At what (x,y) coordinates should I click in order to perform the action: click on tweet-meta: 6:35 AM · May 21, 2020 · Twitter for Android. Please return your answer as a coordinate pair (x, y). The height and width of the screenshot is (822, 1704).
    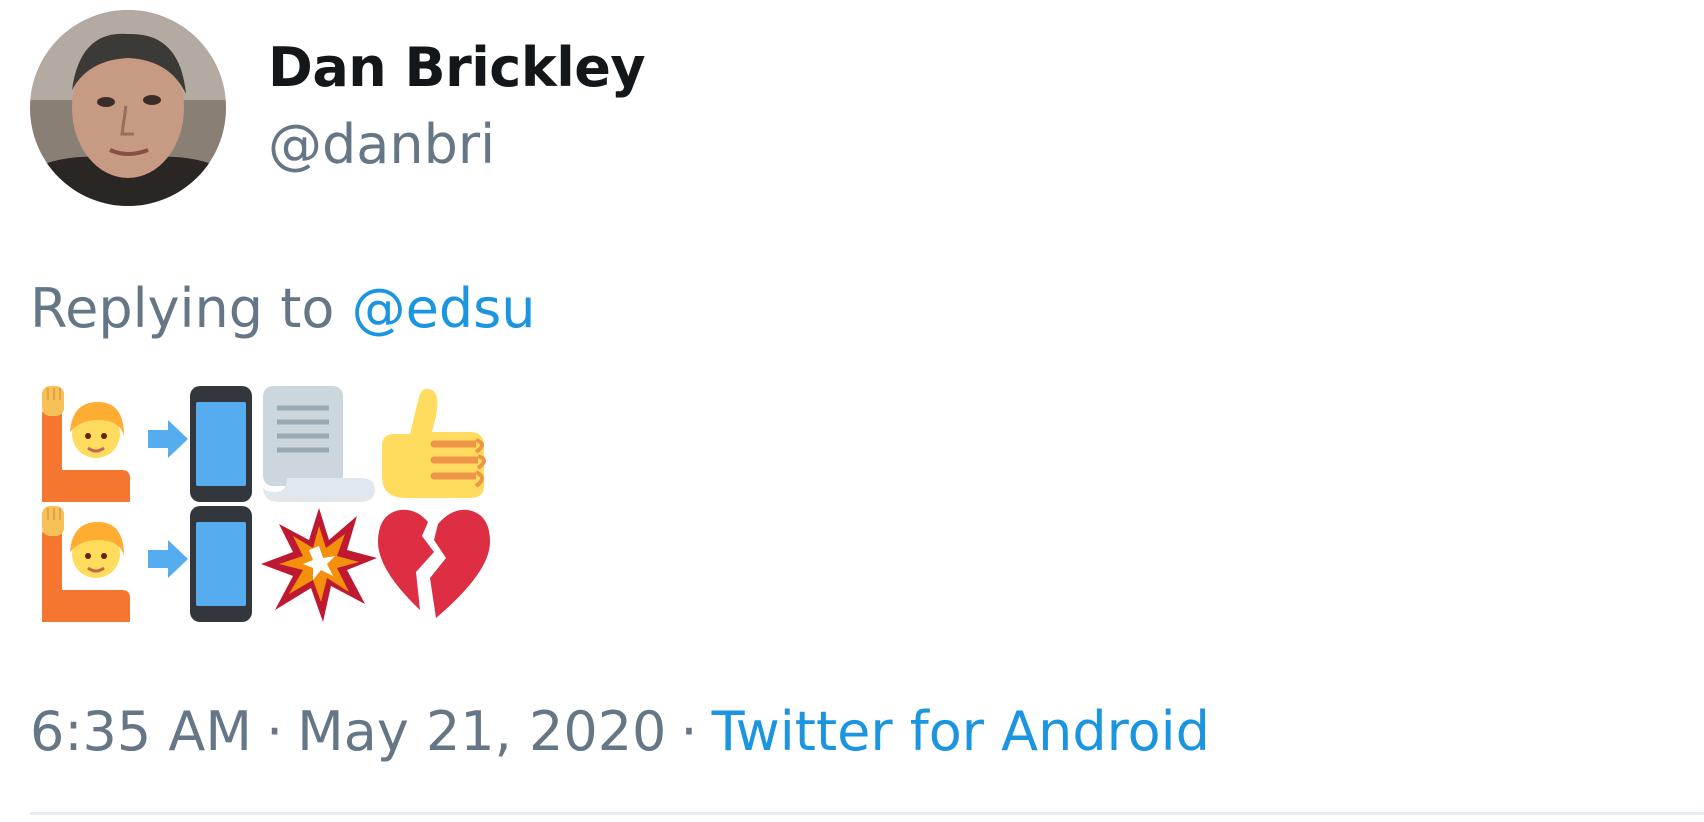
    Looking at the image, I should click on (620, 732).